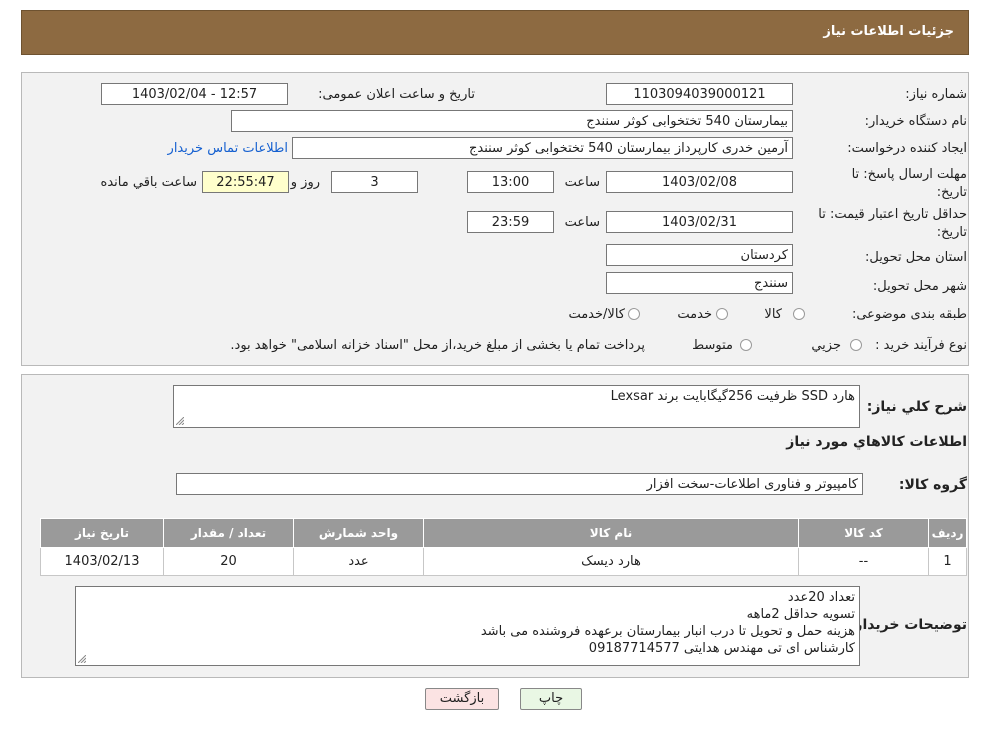  Describe the element at coordinates (800, 614) in the screenshot. I see `buyer-note-line: تسویه حداقل 2ماهه` at that location.